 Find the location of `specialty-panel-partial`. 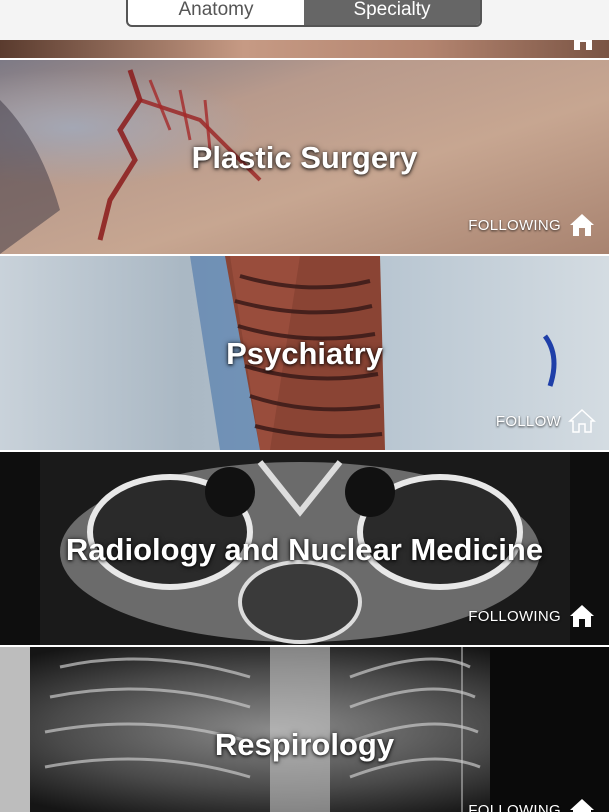

specialty-panel-partial is located at coordinates (304, 49).